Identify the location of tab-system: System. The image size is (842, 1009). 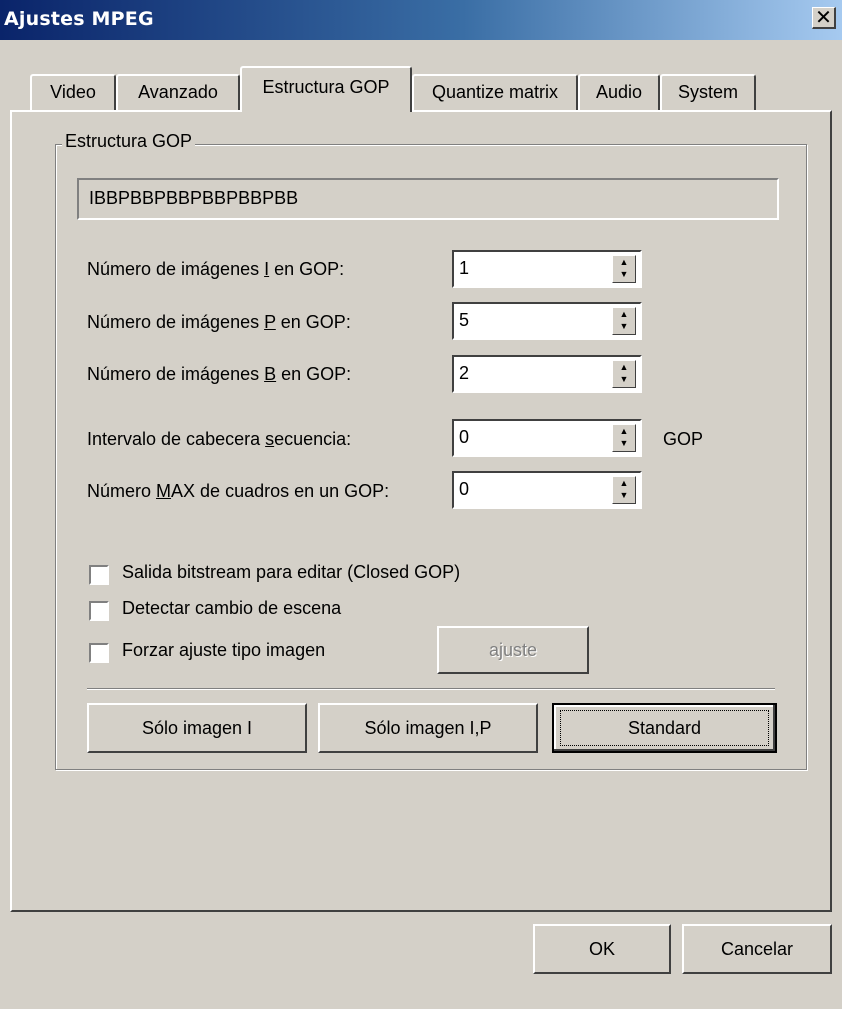
(708, 92).